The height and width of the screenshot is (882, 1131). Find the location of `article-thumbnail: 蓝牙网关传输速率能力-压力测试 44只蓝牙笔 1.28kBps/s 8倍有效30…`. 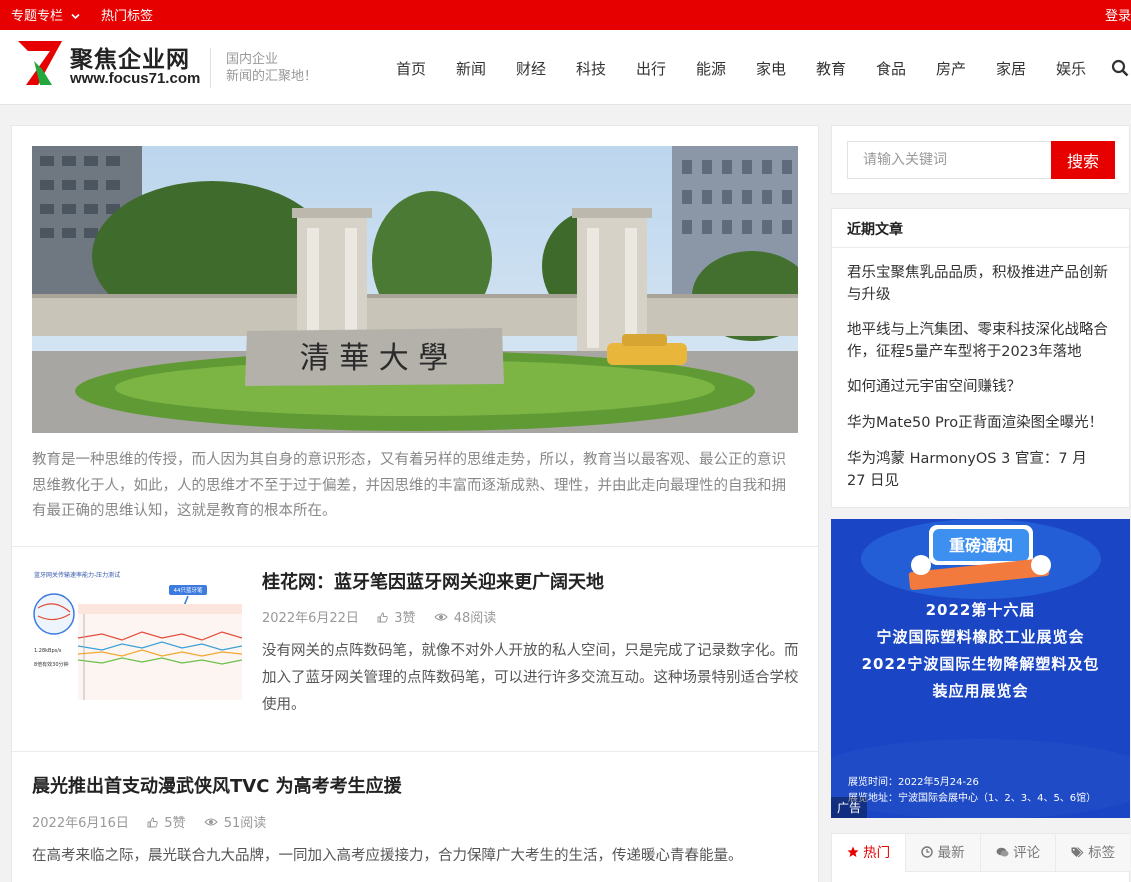

article-thumbnail: 蓝牙网关传输速率能力-压力测试 44只蓝牙笔 1.28kBps/s 8倍有效30… is located at coordinates (137, 638).